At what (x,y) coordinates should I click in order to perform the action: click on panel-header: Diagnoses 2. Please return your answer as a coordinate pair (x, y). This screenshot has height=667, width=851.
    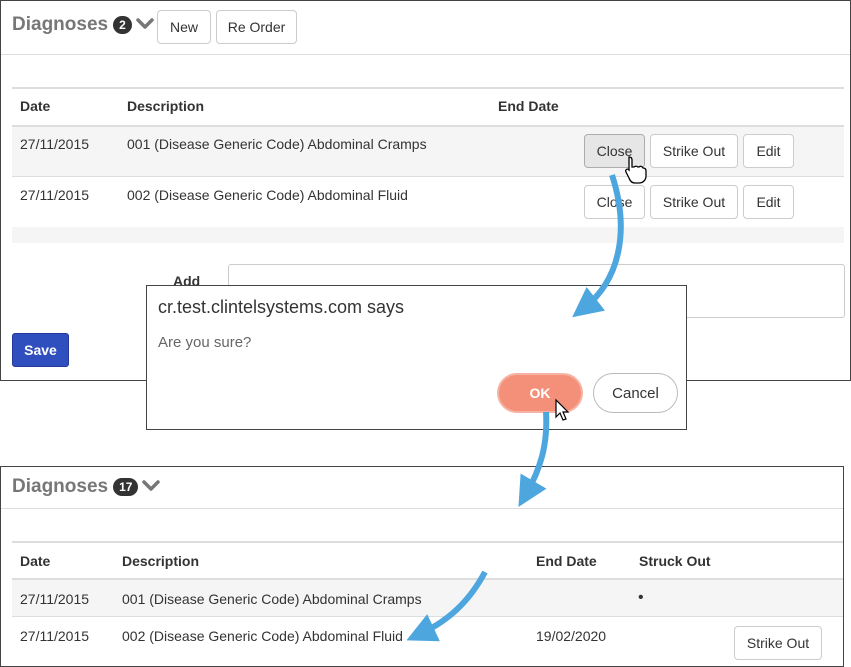
    Looking at the image, I should click on (83, 25).